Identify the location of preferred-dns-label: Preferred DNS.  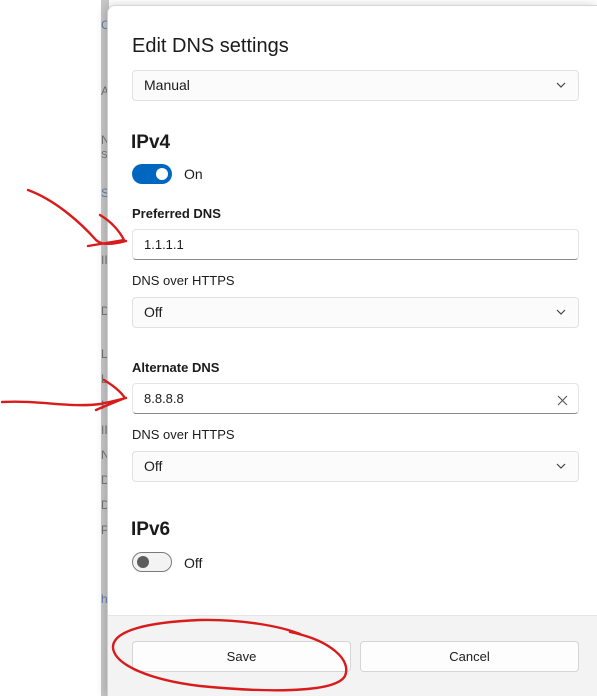
(176, 213).